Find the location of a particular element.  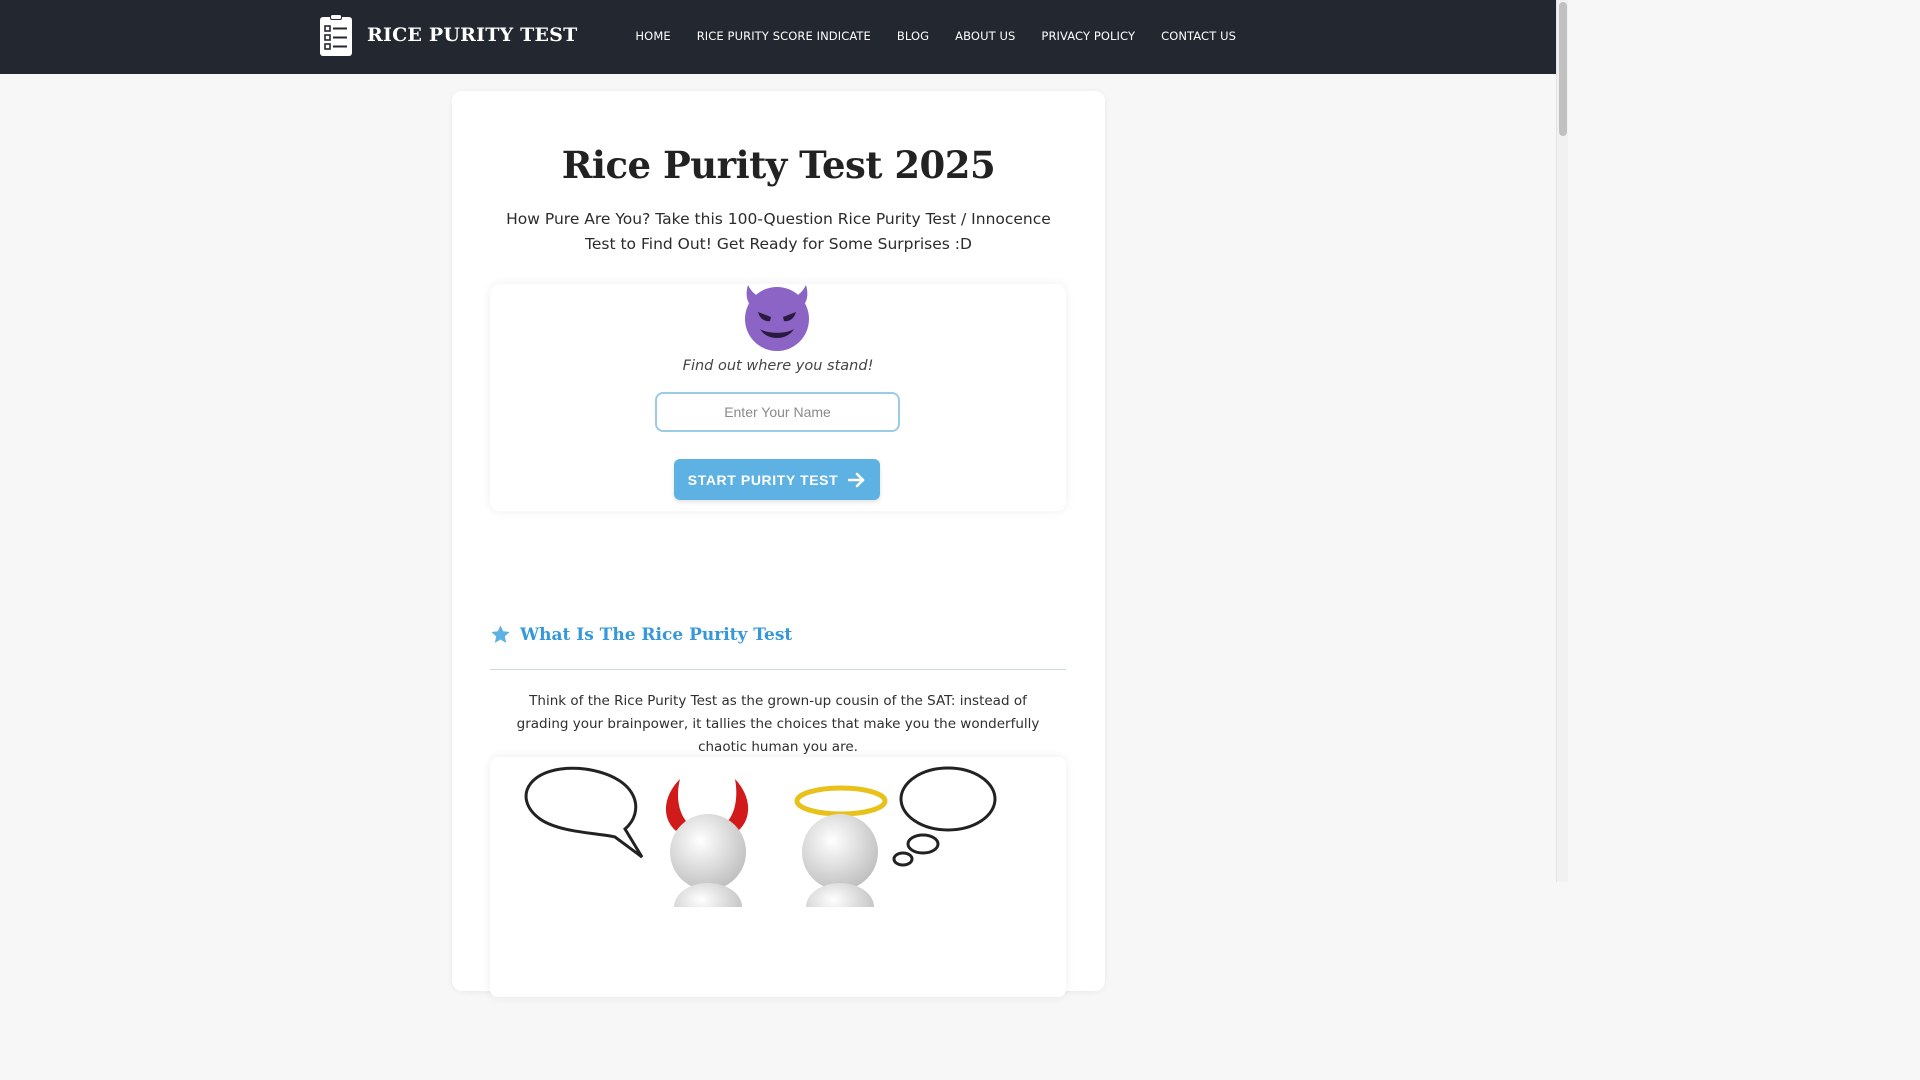

arrow-right-icon is located at coordinates (856, 479).